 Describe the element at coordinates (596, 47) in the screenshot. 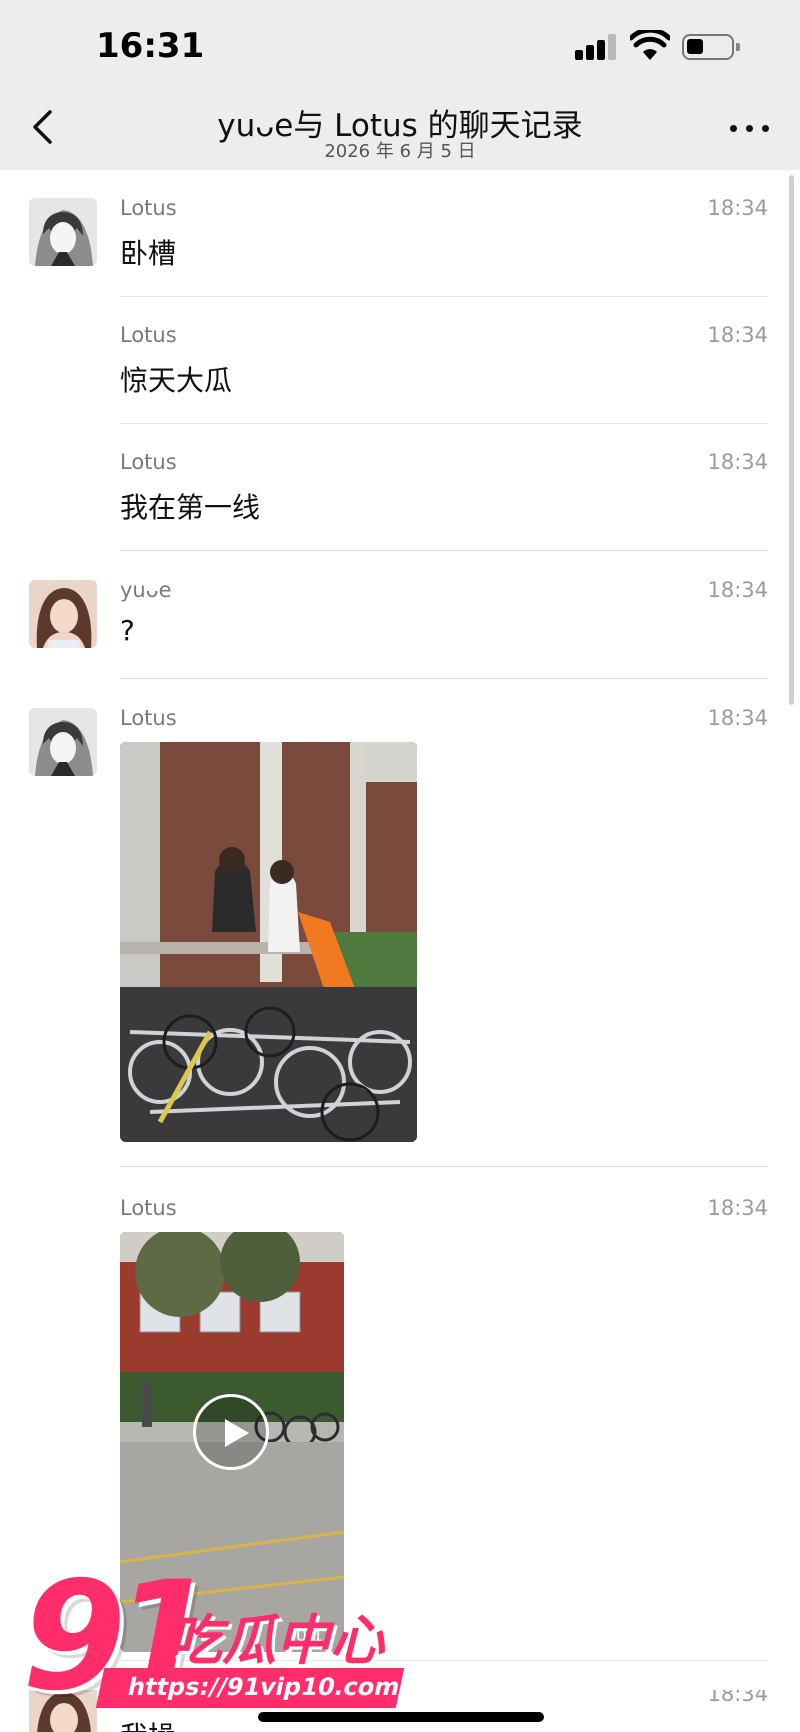

I see `signal-icon` at that location.